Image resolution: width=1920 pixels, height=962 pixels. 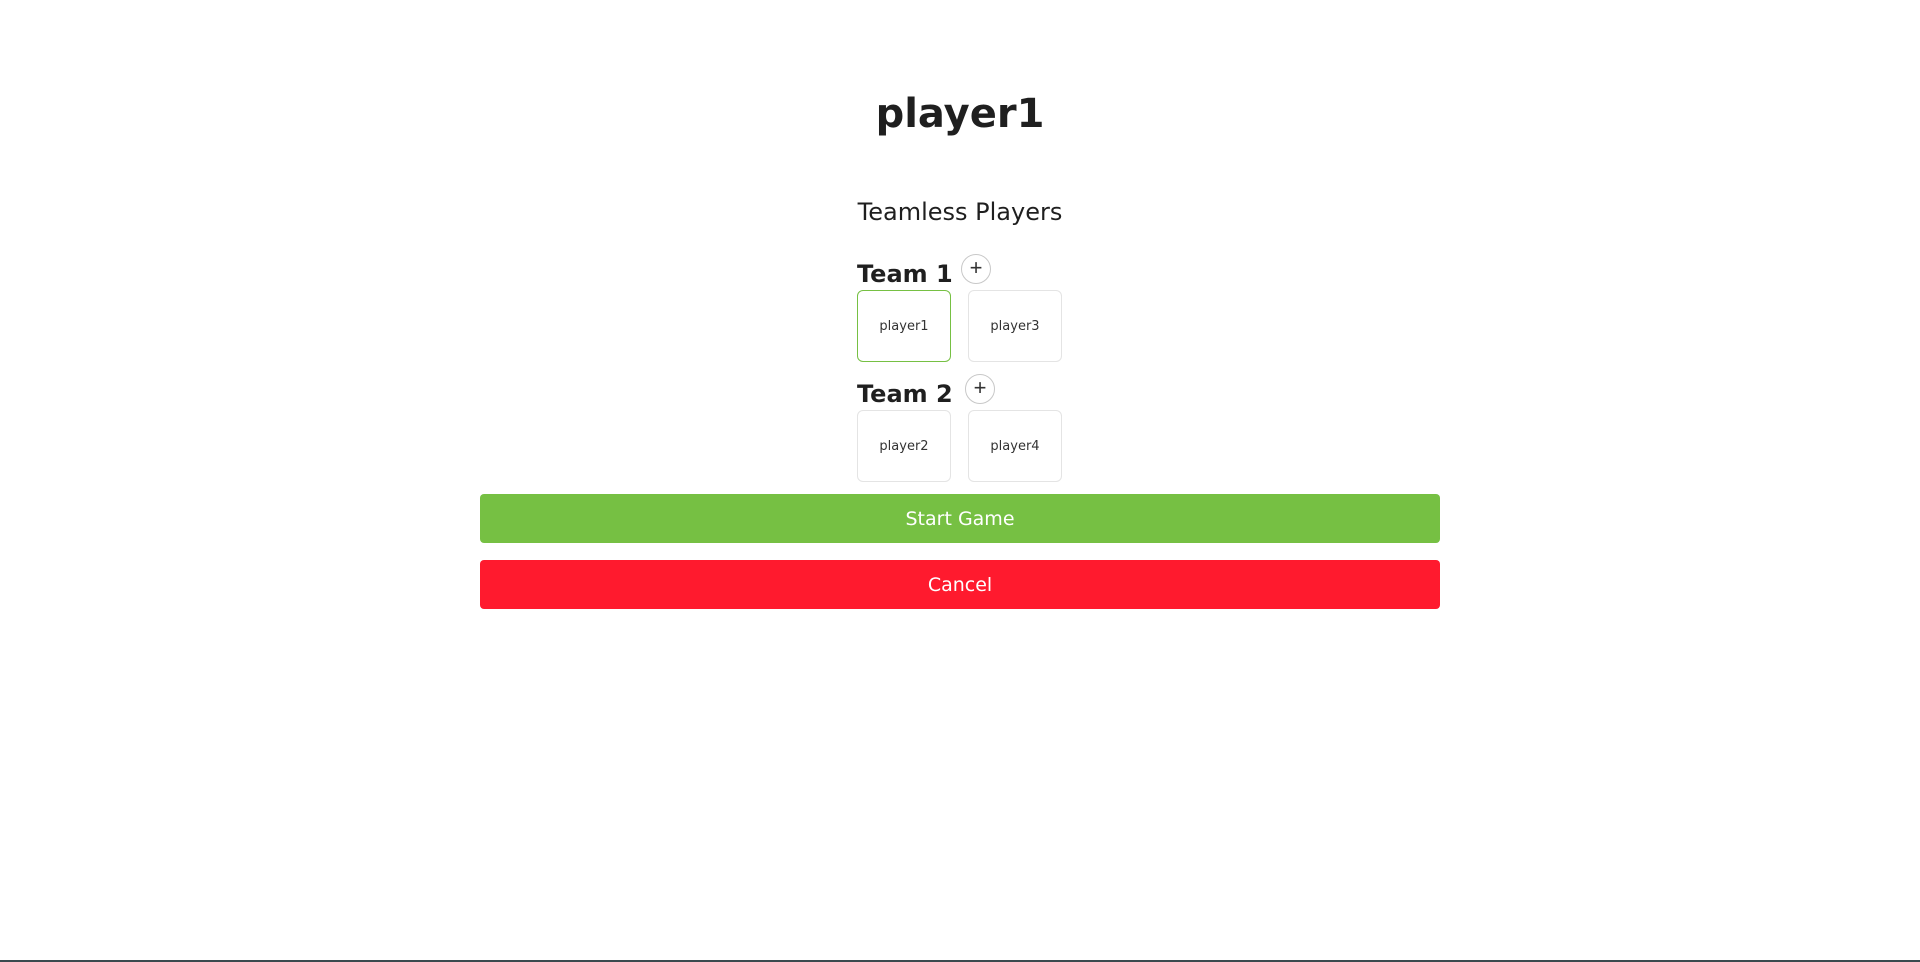 I want to click on teamless-players-heading: Teamless Players, so click(x=960, y=212).